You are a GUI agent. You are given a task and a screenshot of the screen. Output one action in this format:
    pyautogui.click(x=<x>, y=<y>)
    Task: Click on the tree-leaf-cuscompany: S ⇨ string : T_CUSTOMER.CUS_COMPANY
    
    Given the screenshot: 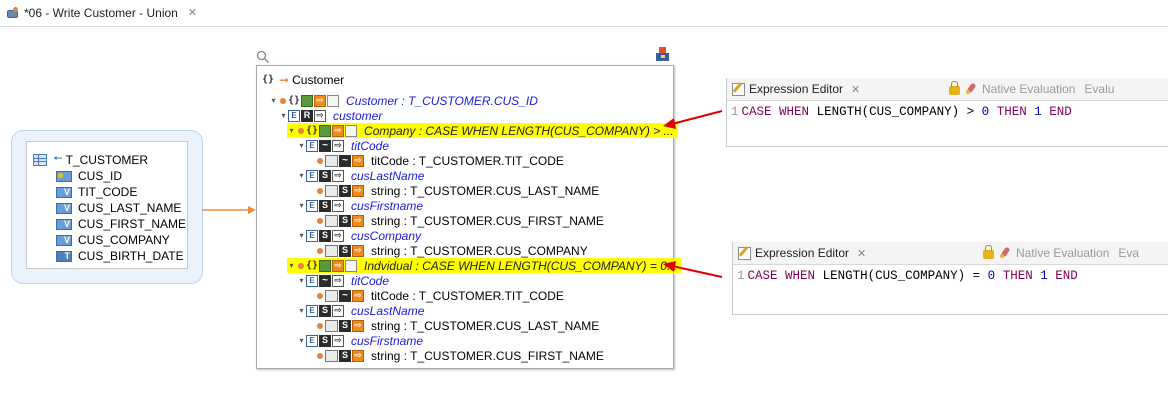 What is the action you would take?
    pyautogui.click(x=451, y=250)
    